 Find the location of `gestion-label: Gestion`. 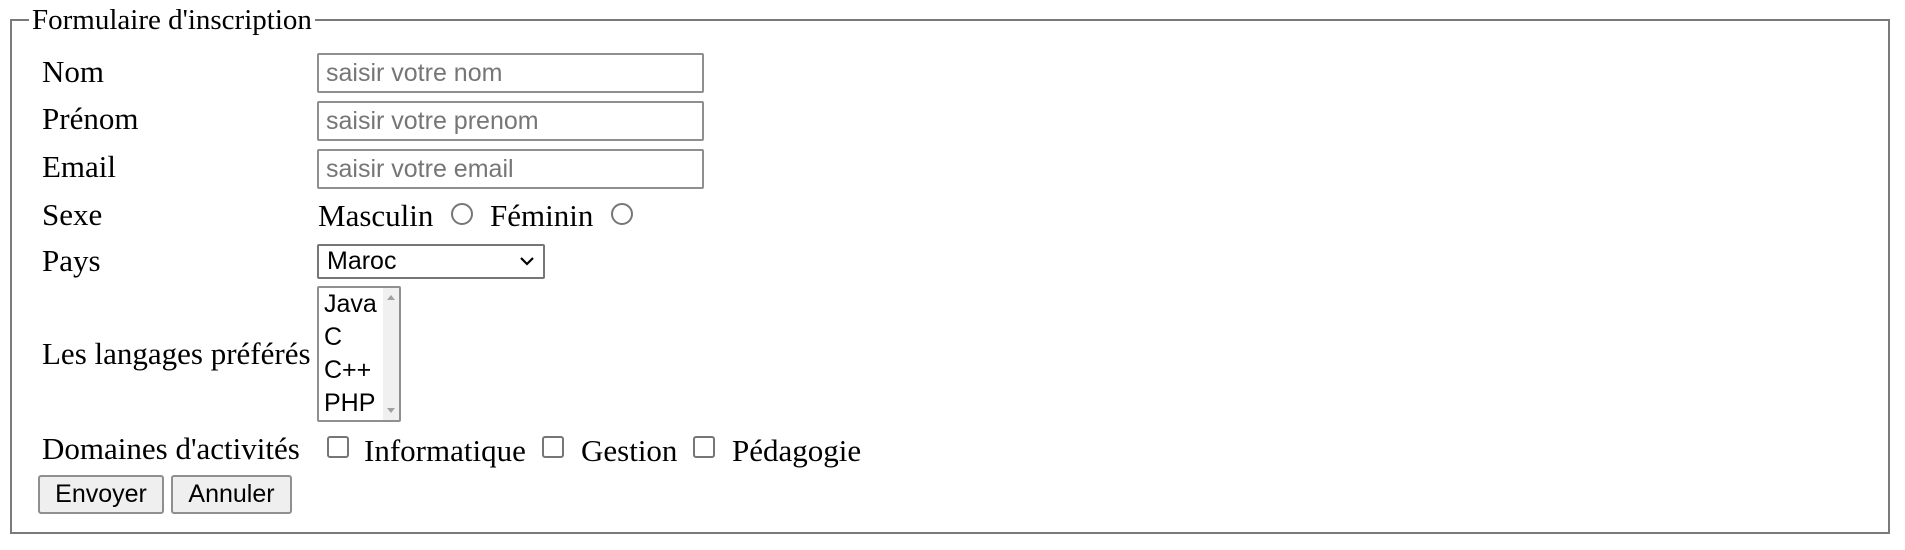

gestion-label: Gestion is located at coordinates (629, 450).